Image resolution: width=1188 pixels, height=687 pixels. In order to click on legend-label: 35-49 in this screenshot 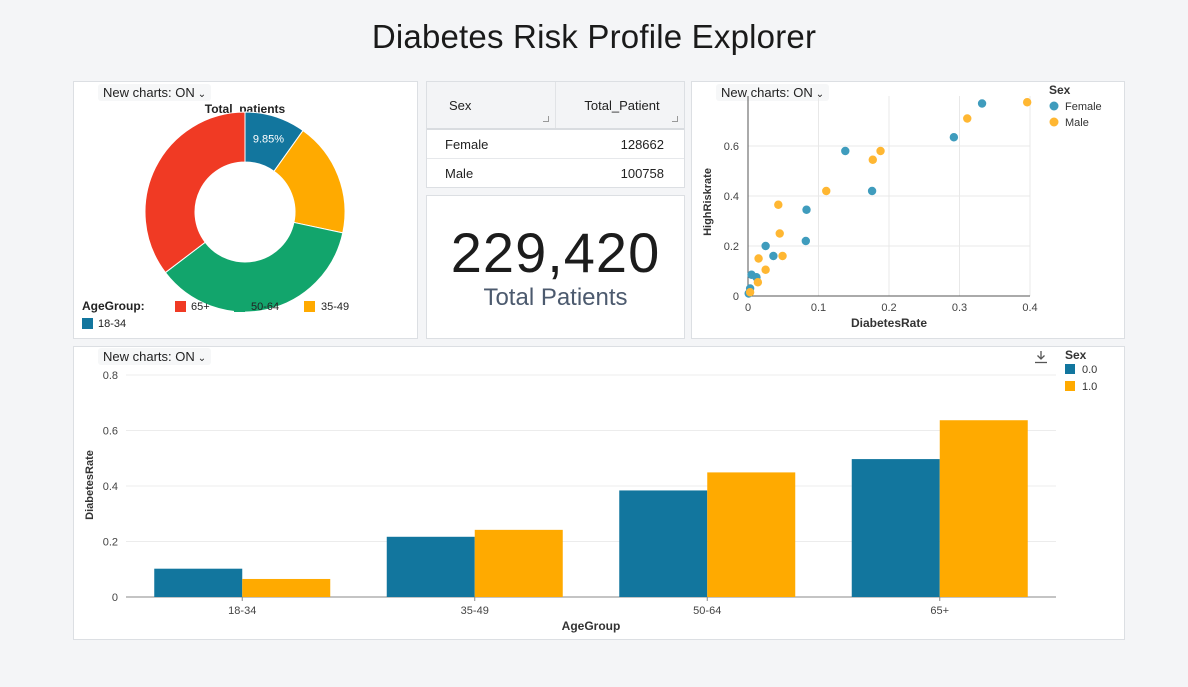, I will do `click(335, 307)`.